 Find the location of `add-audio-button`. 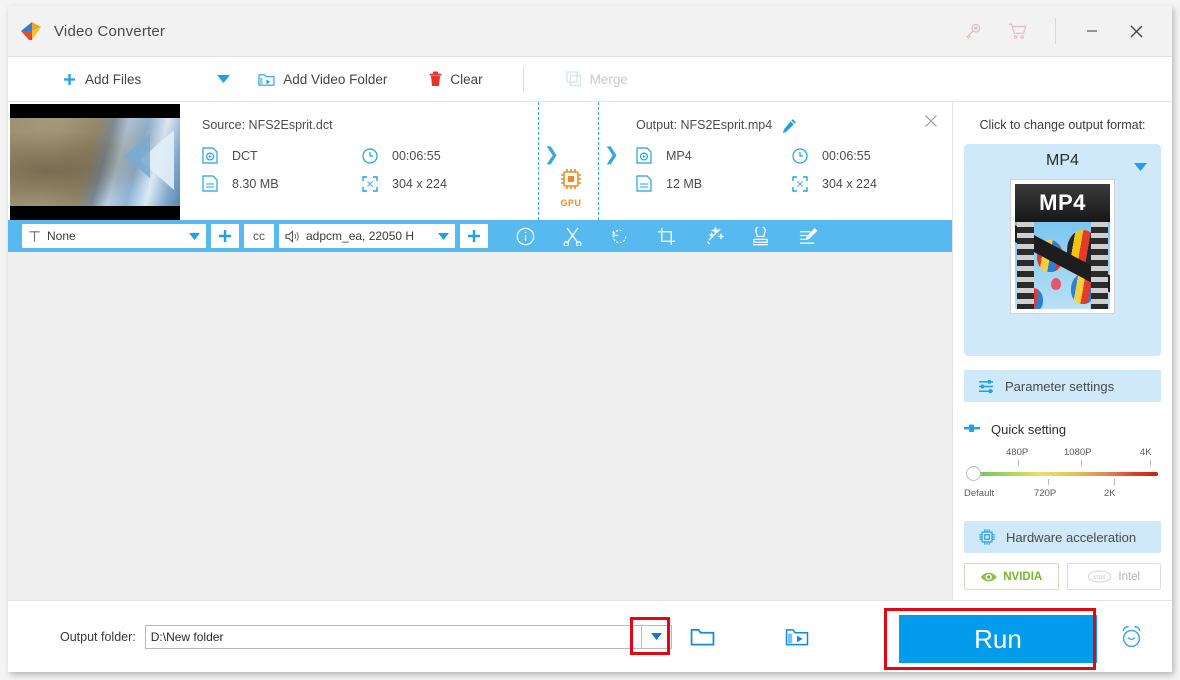

add-audio-button is located at coordinates (474, 236).